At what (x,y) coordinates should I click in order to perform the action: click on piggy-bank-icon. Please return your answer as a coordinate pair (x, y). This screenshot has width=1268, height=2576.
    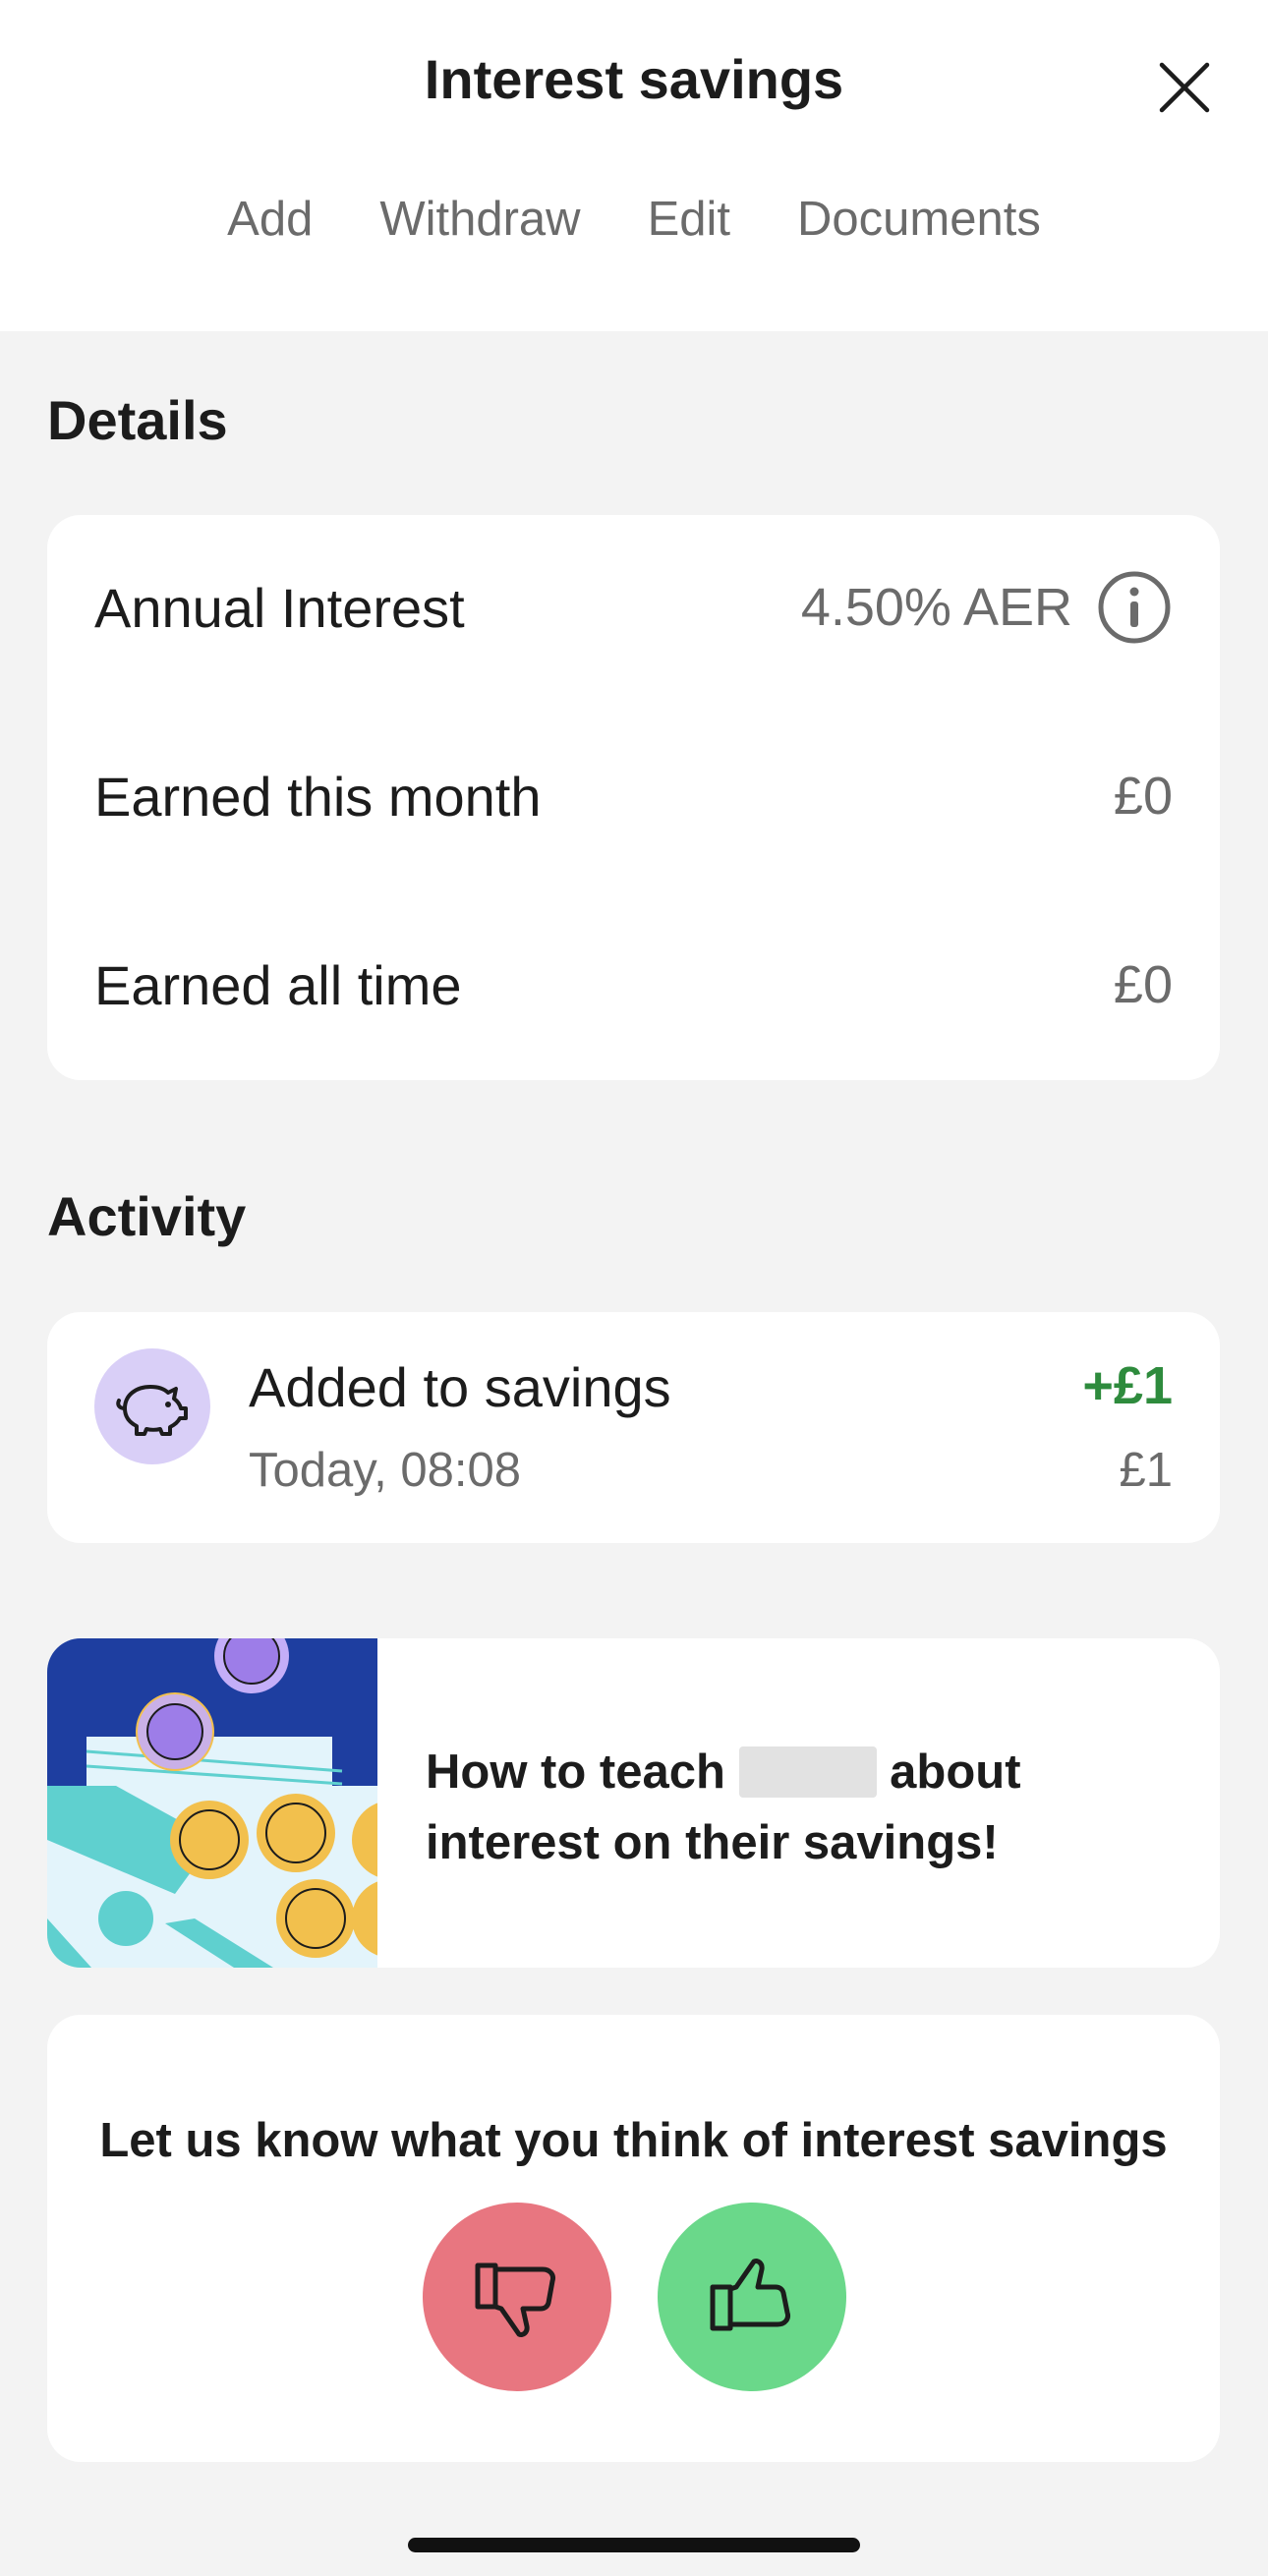
    Looking at the image, I should click on (152, 1411).